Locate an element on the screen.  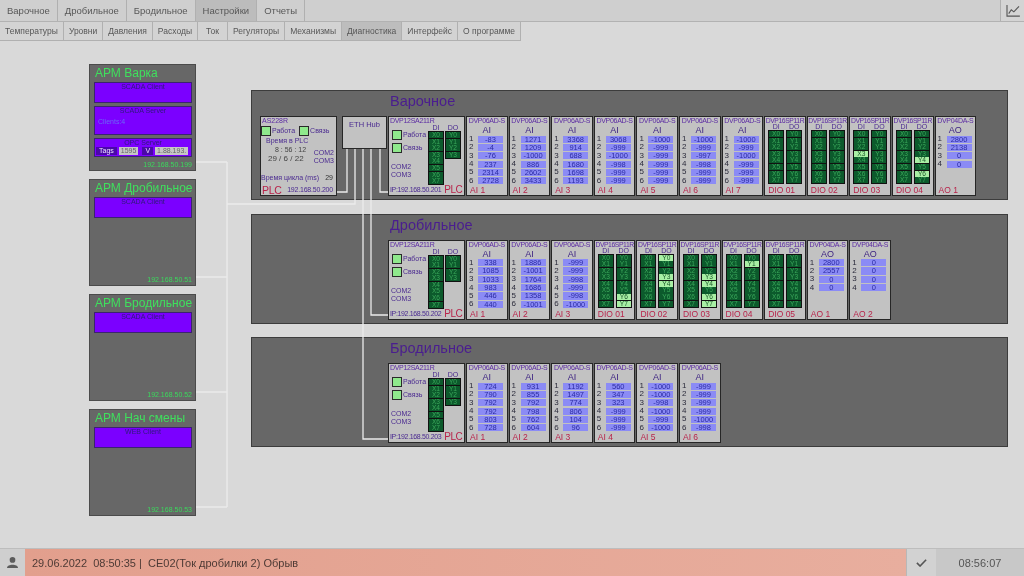
module-type: AO is located at coordinates (828, 253).